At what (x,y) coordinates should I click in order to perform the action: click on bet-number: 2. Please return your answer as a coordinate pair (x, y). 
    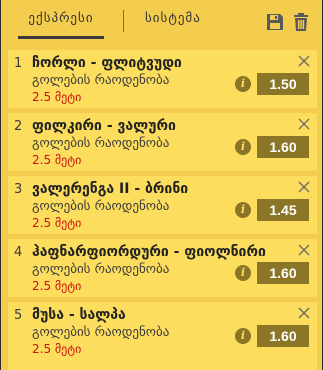
    Looking at the image, I should click on (18, 126).